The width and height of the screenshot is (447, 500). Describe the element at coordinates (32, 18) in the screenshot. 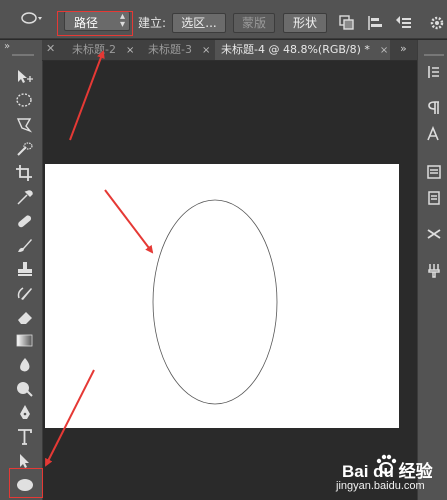

I see `ellipse-tool-preset-icon` at that location.